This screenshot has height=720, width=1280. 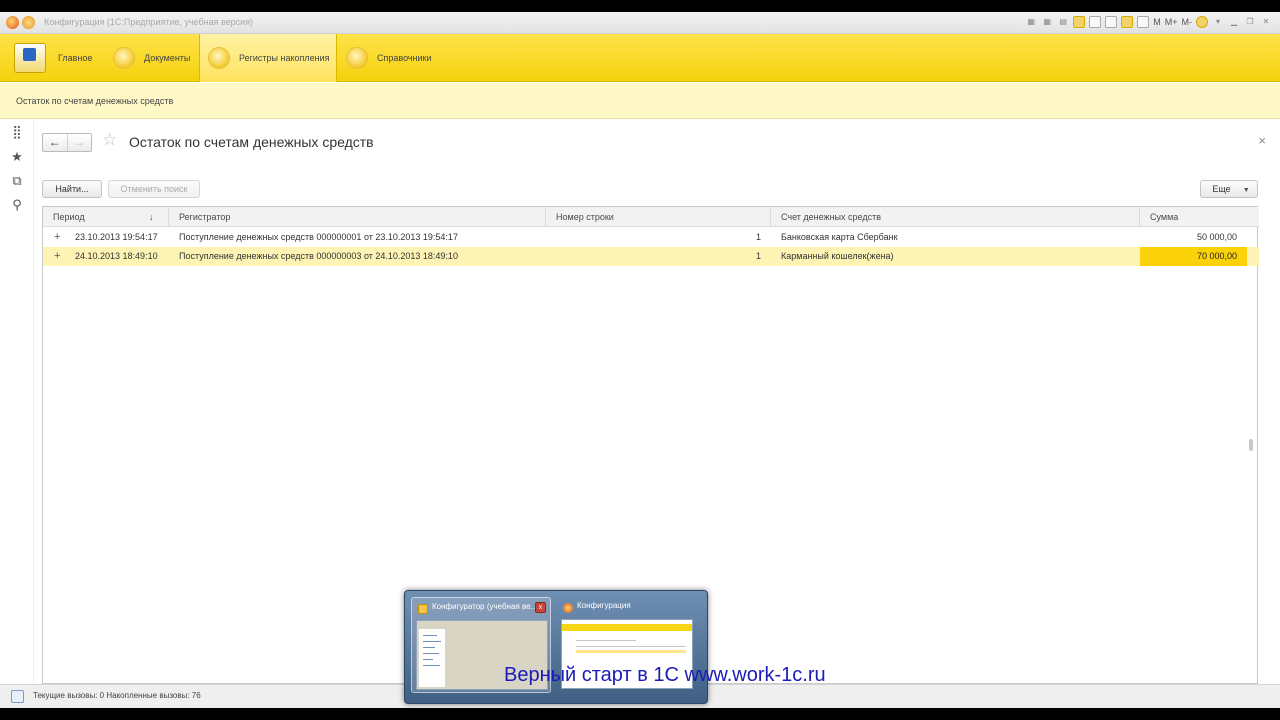 I want to click on section-main: Главное, so click(x=61, y=58).